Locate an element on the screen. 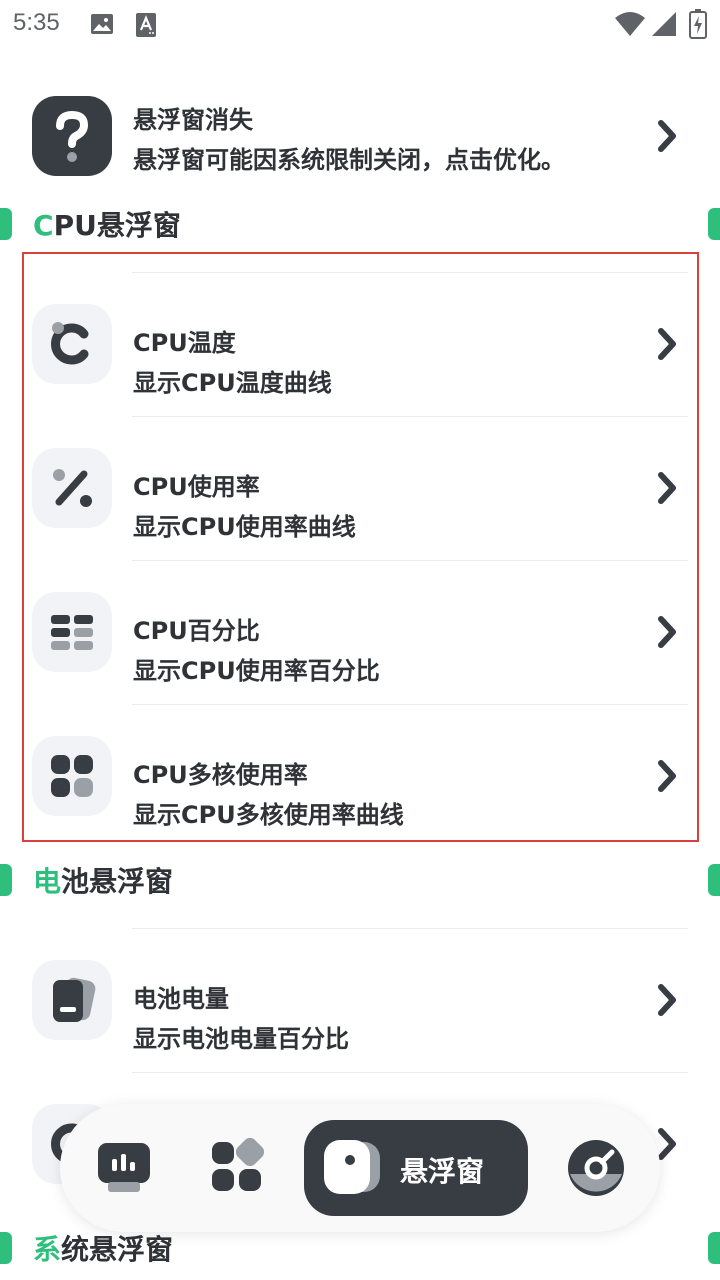 The height and width of the screenshot is (1280, 720). cpu-temperature-icon is located at coordinates (72, 344).